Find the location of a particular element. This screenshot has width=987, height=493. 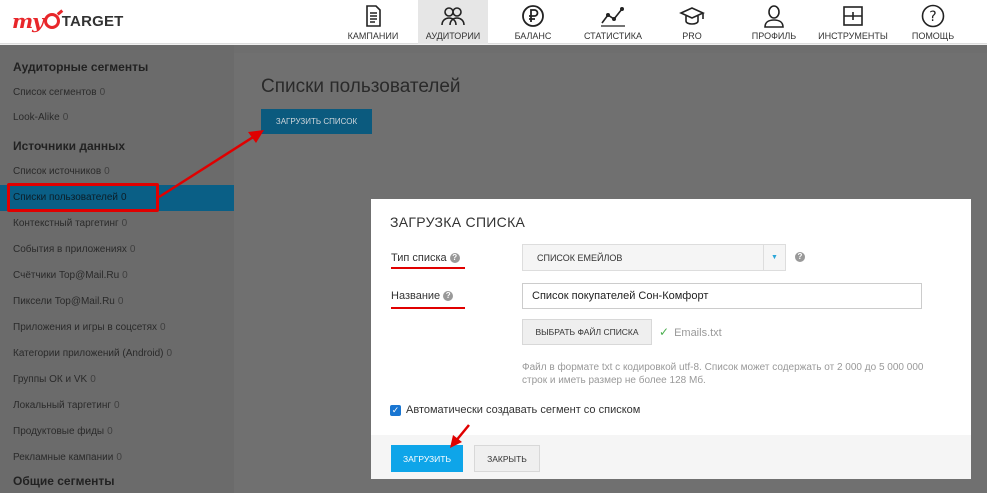

tools-icon is located at coordinates (853, 16).